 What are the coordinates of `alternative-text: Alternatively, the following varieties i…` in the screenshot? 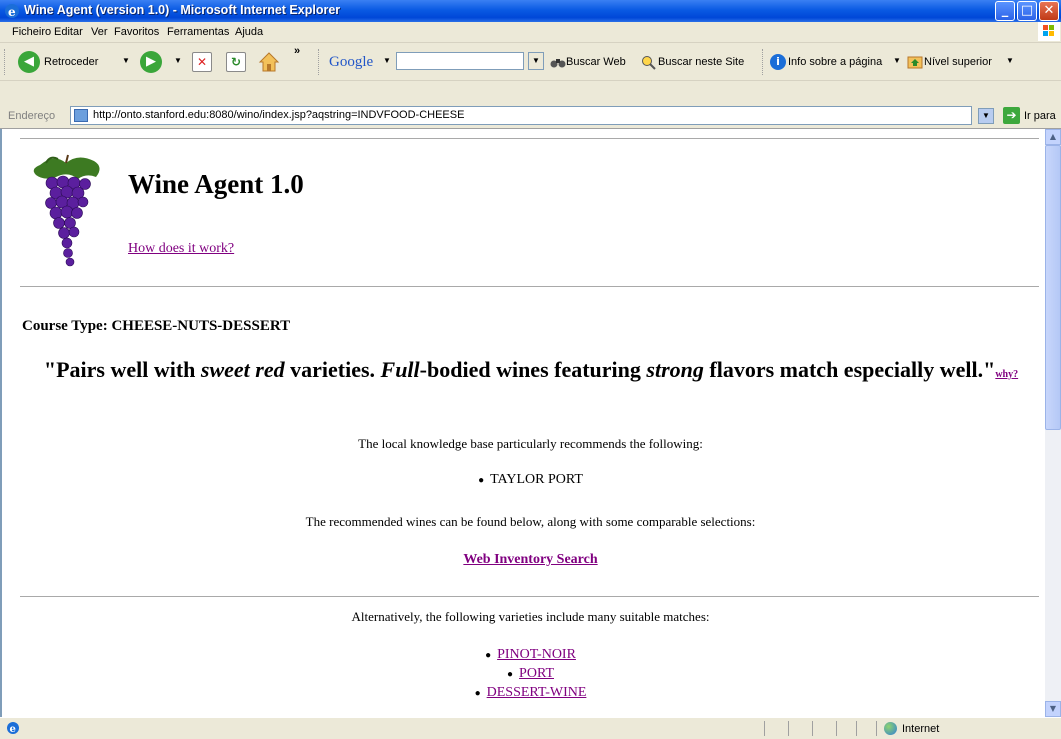 It's located at (530, 616).